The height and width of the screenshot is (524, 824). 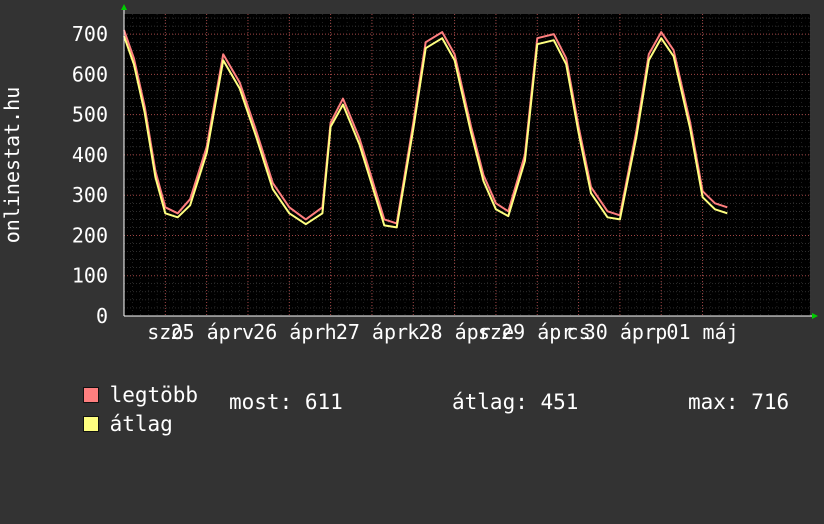 I want to click on x-tick-label: 26 ápr, so click(x=289, y=332).